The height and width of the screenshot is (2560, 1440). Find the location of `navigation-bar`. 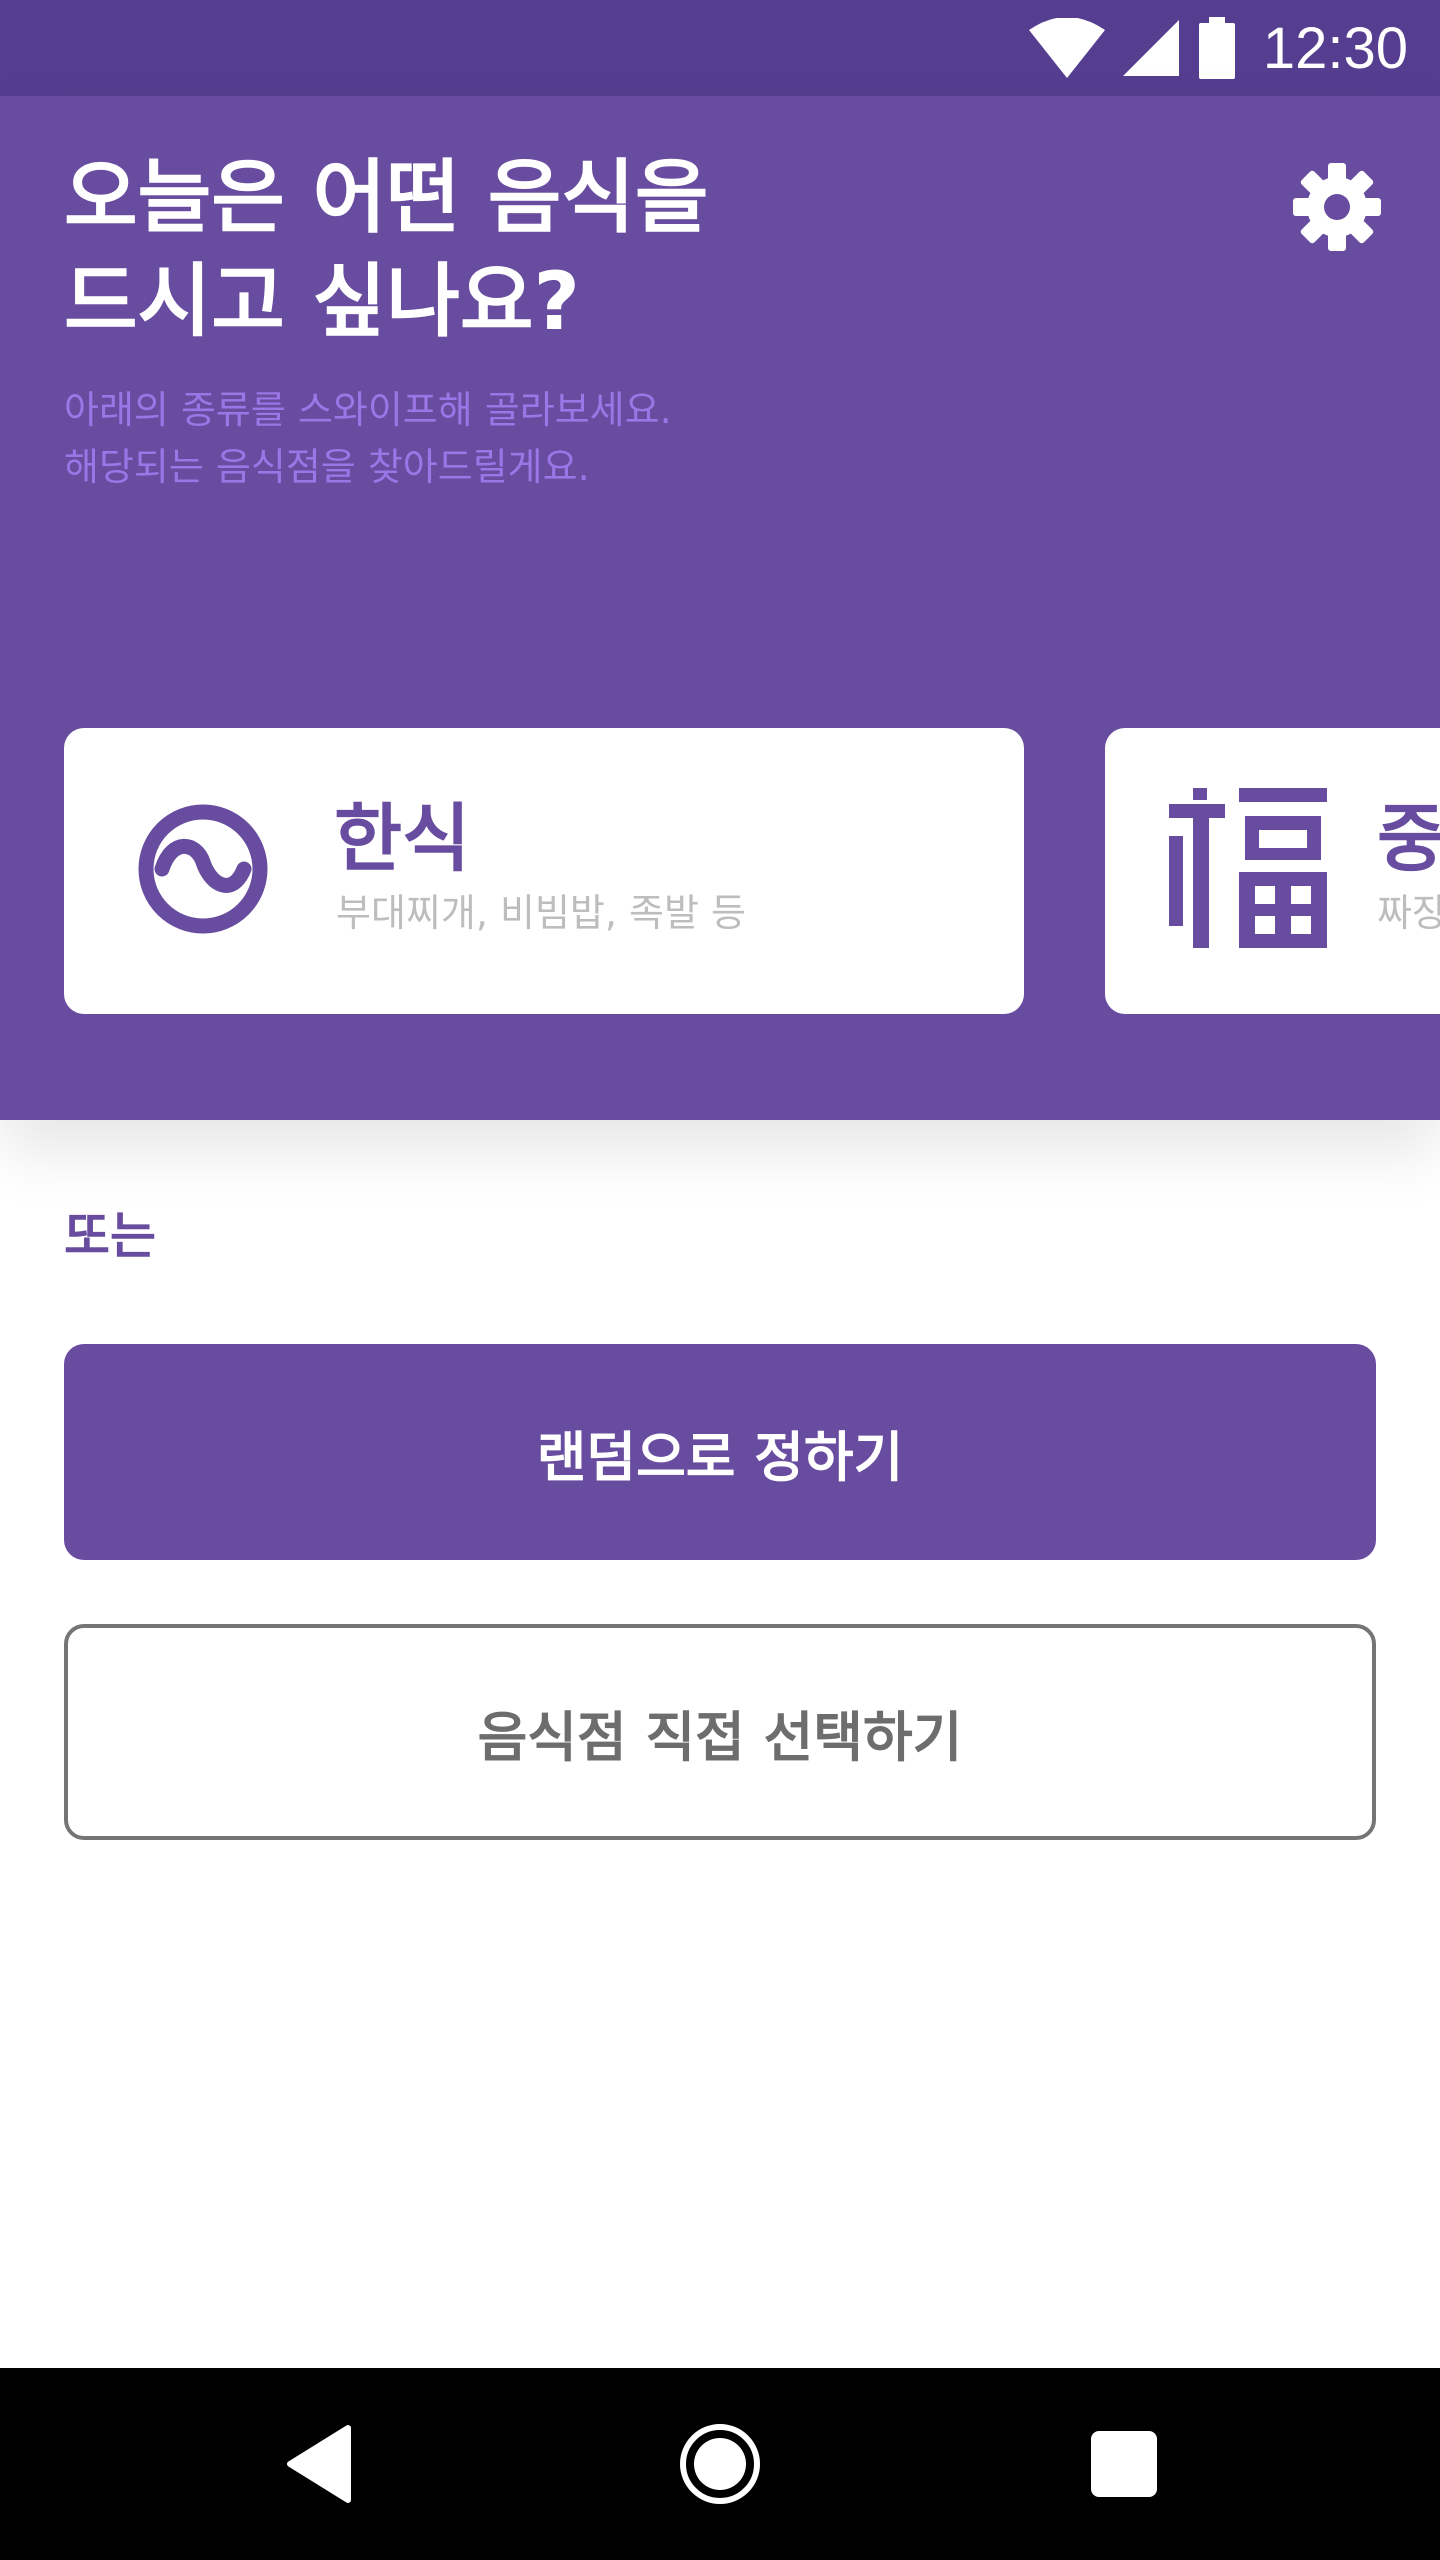

navigation-bar is located at coordinates (720, 2464).